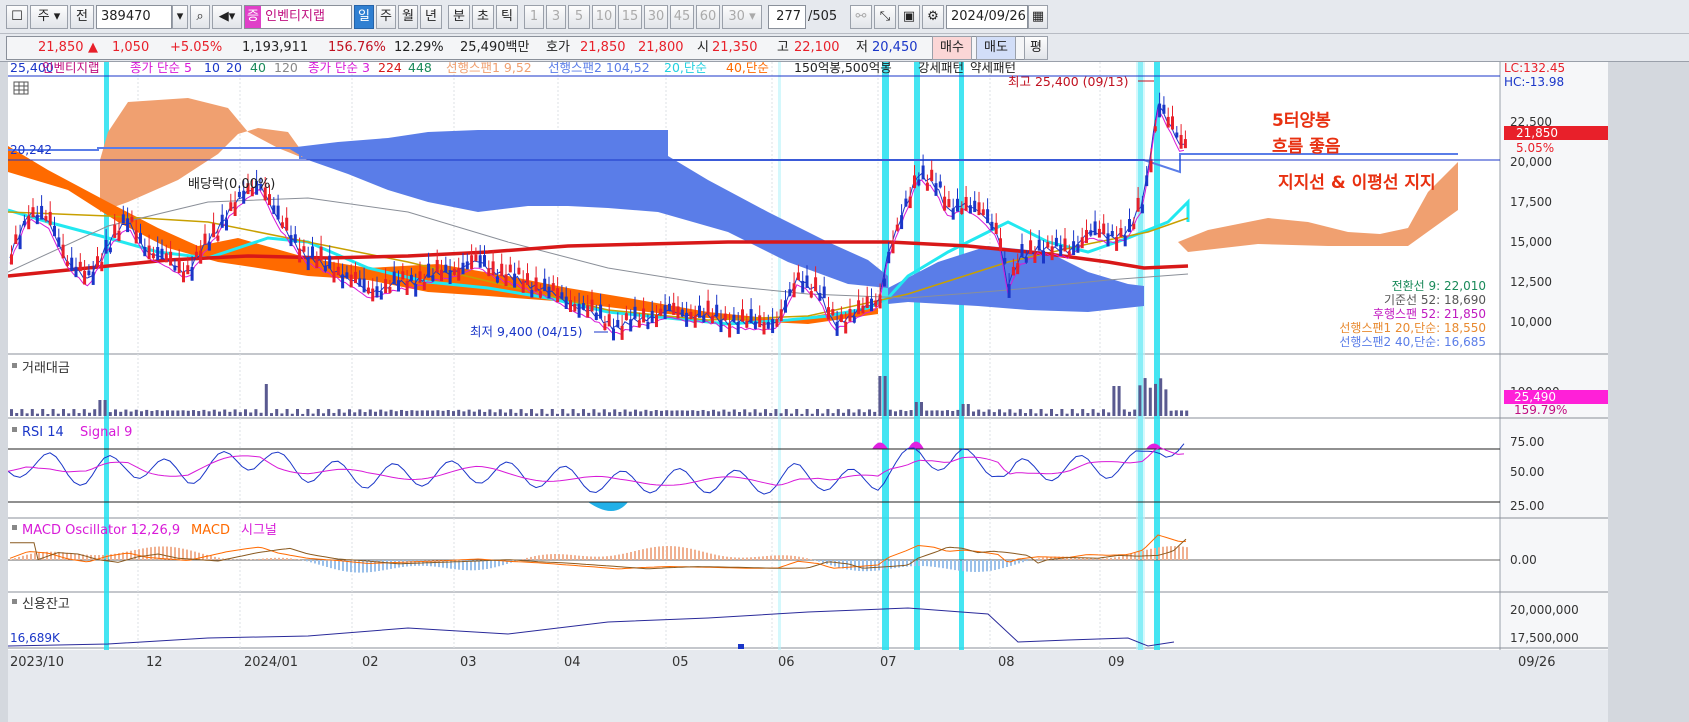 The width and height of the screenshot is (1689, 722). I want to click on number-dropdown: 30 ▾, so click(742, 17).